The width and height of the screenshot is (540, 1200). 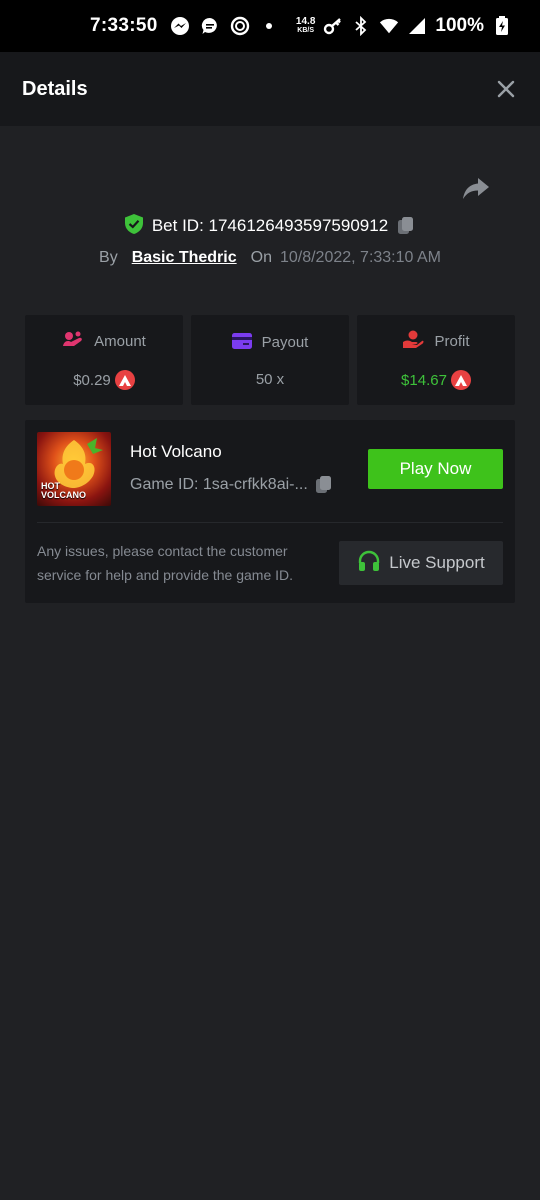 I want to click on game-name: Hot Volcano, so click(x=176, y=451).